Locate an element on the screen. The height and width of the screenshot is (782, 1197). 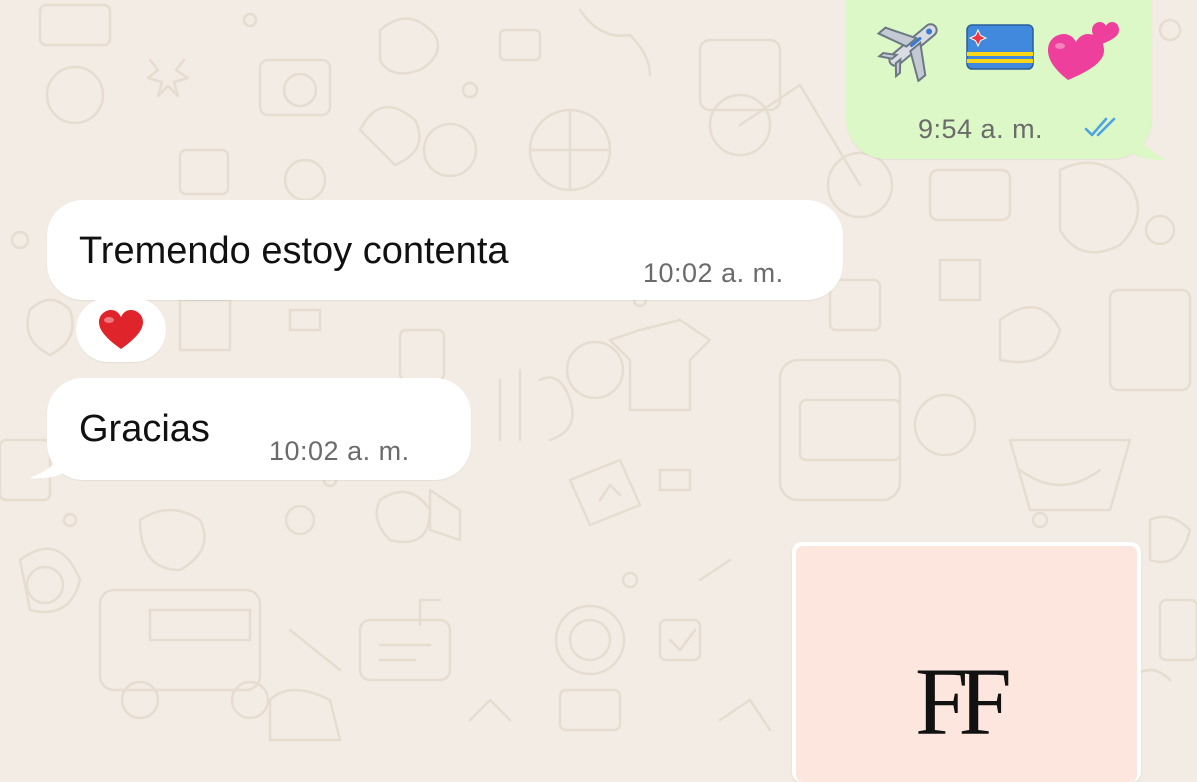
outgoing-message-bubble: 9:54 a. m. is located at coordinates (1006, 80).